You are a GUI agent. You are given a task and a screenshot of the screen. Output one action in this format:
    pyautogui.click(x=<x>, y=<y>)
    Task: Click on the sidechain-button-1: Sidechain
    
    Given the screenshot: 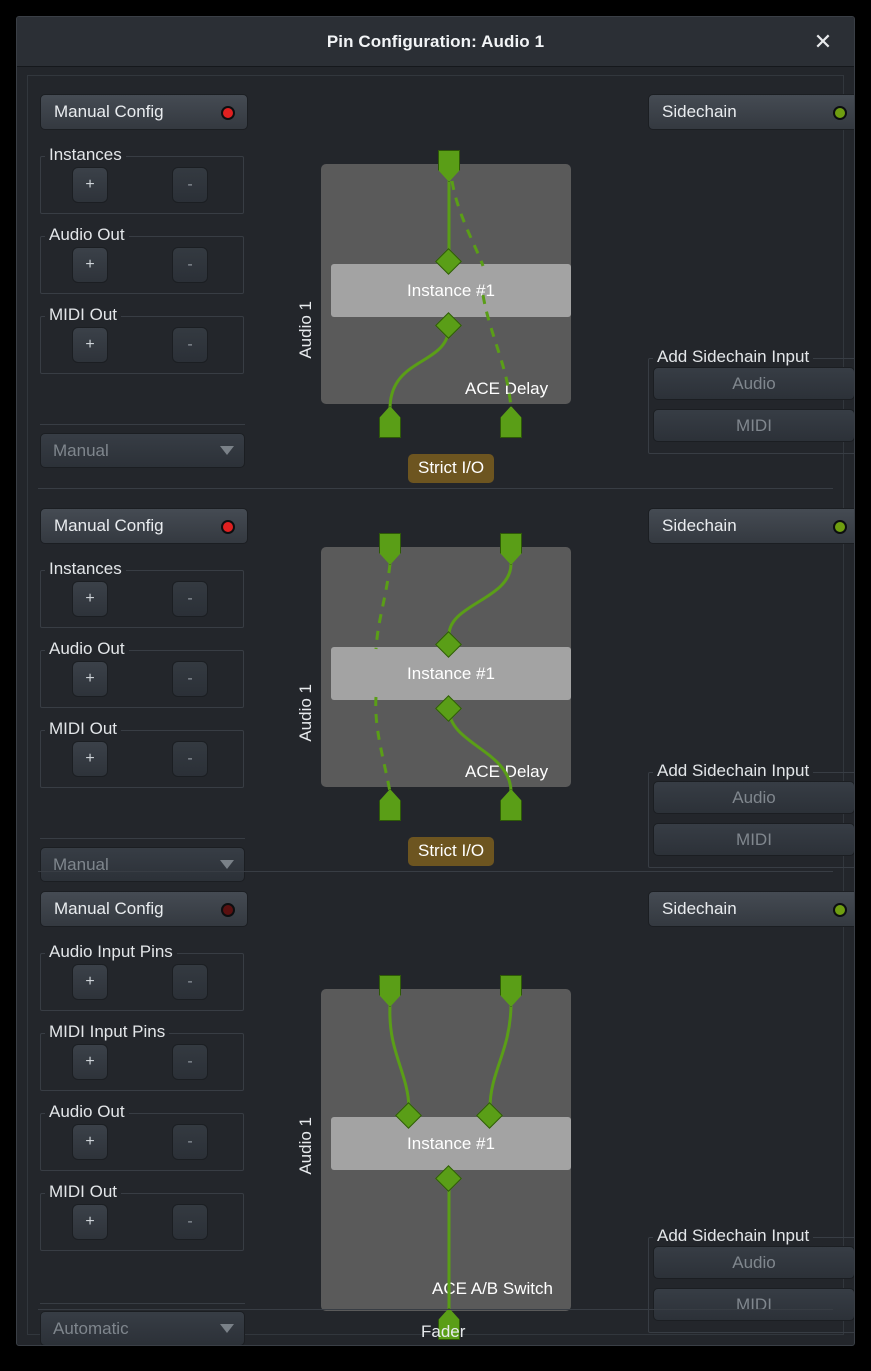 What is the action you would take?
    pyautogui.click(x=751, y=112)
    